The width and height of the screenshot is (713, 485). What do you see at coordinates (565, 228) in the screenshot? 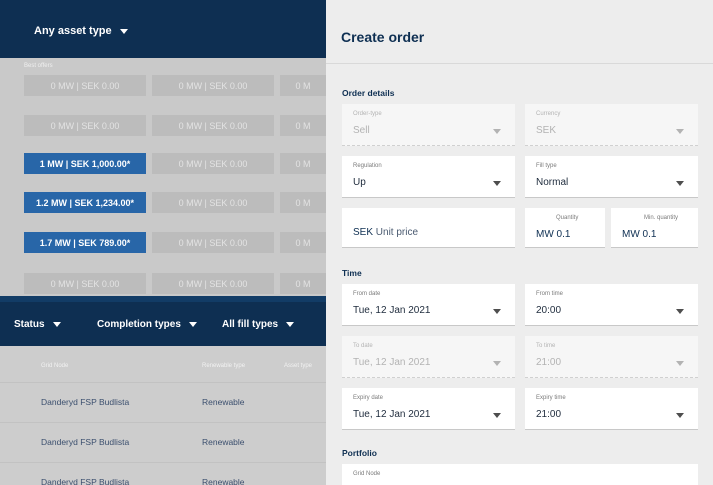
I see `quantity-input: Quantity MW 0.1` at bounding box center [565, 228].